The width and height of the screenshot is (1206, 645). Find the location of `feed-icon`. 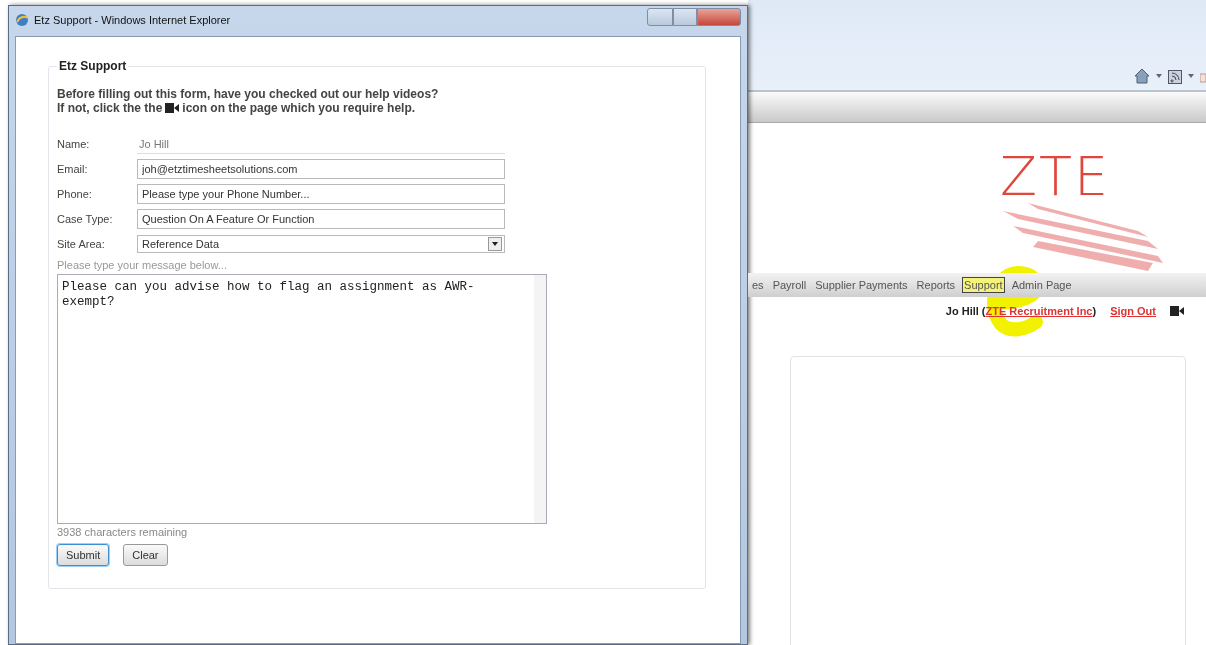

feed-icon is located at coordinates (1175, 77).